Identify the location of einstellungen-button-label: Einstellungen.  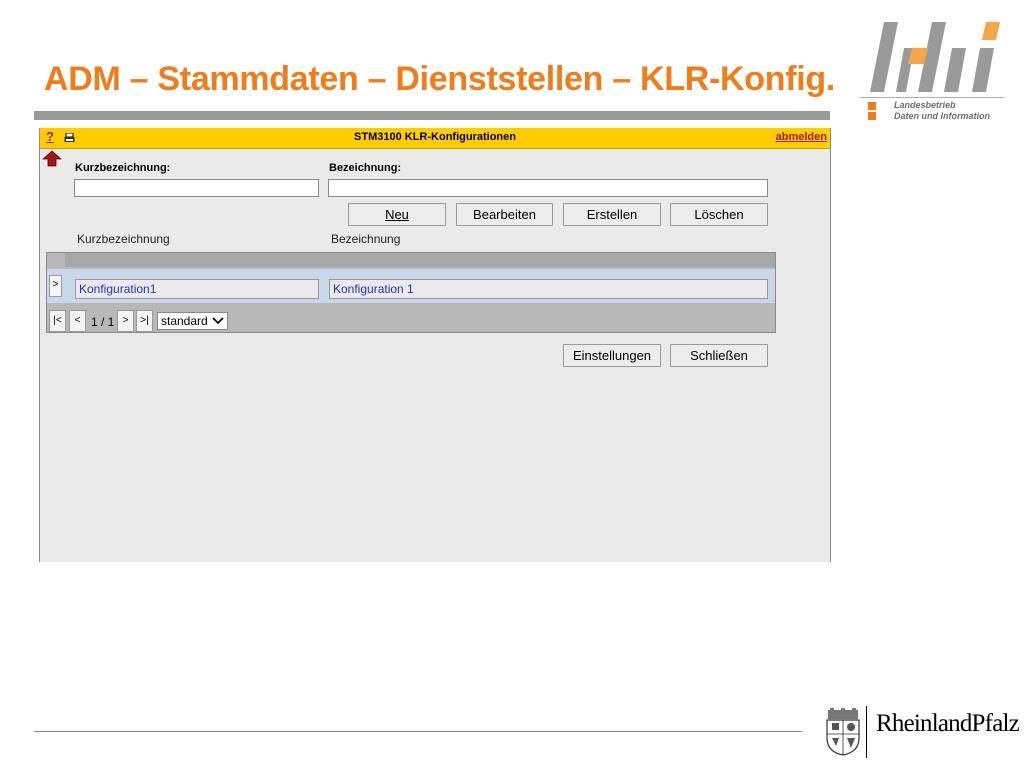
(612, 355).